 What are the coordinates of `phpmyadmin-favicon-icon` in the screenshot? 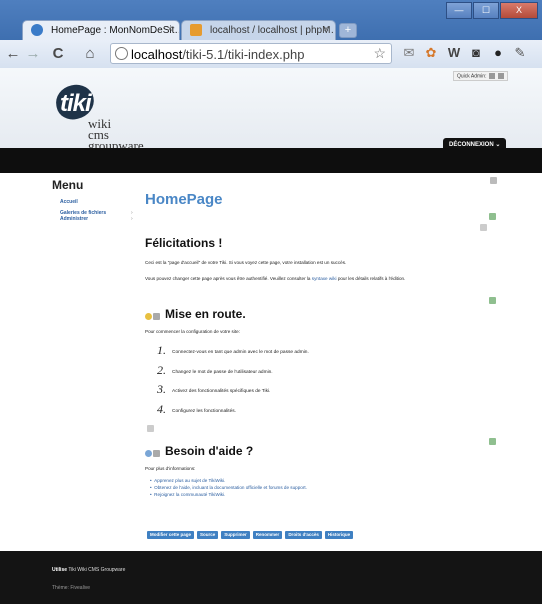 It's located at (196, 30).